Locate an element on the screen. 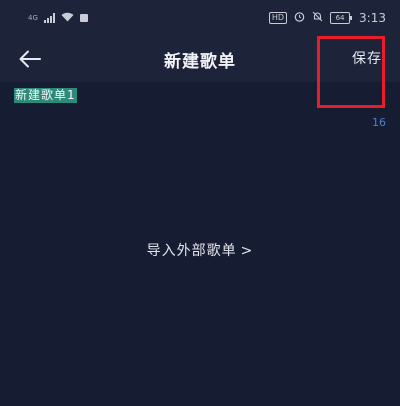 The image size is (400, 406). nav-bar: 新建歌单 保存 is located at coordinates (200, 59).